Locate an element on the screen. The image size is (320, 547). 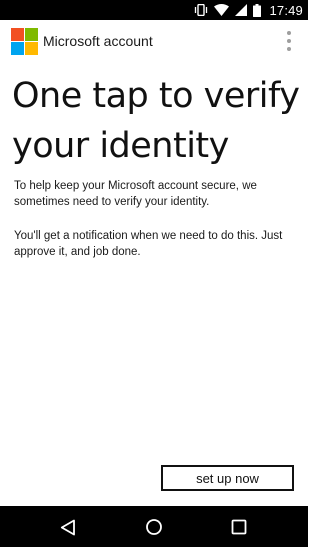
logo-green-square is located at coordinates (31, 34).